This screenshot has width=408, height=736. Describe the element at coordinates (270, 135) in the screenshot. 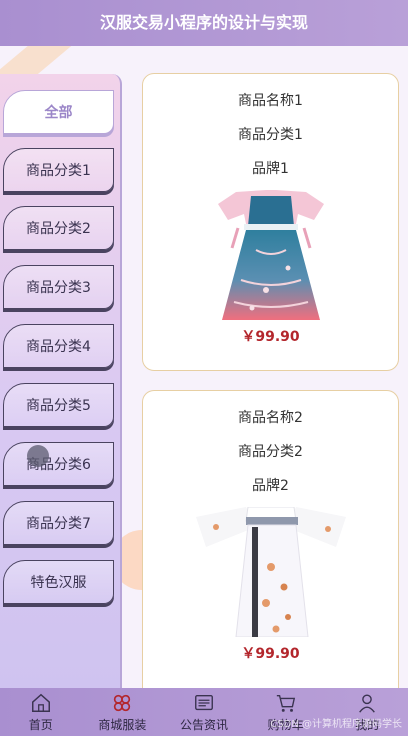

I see `product-category: 商品分类1` at that location.